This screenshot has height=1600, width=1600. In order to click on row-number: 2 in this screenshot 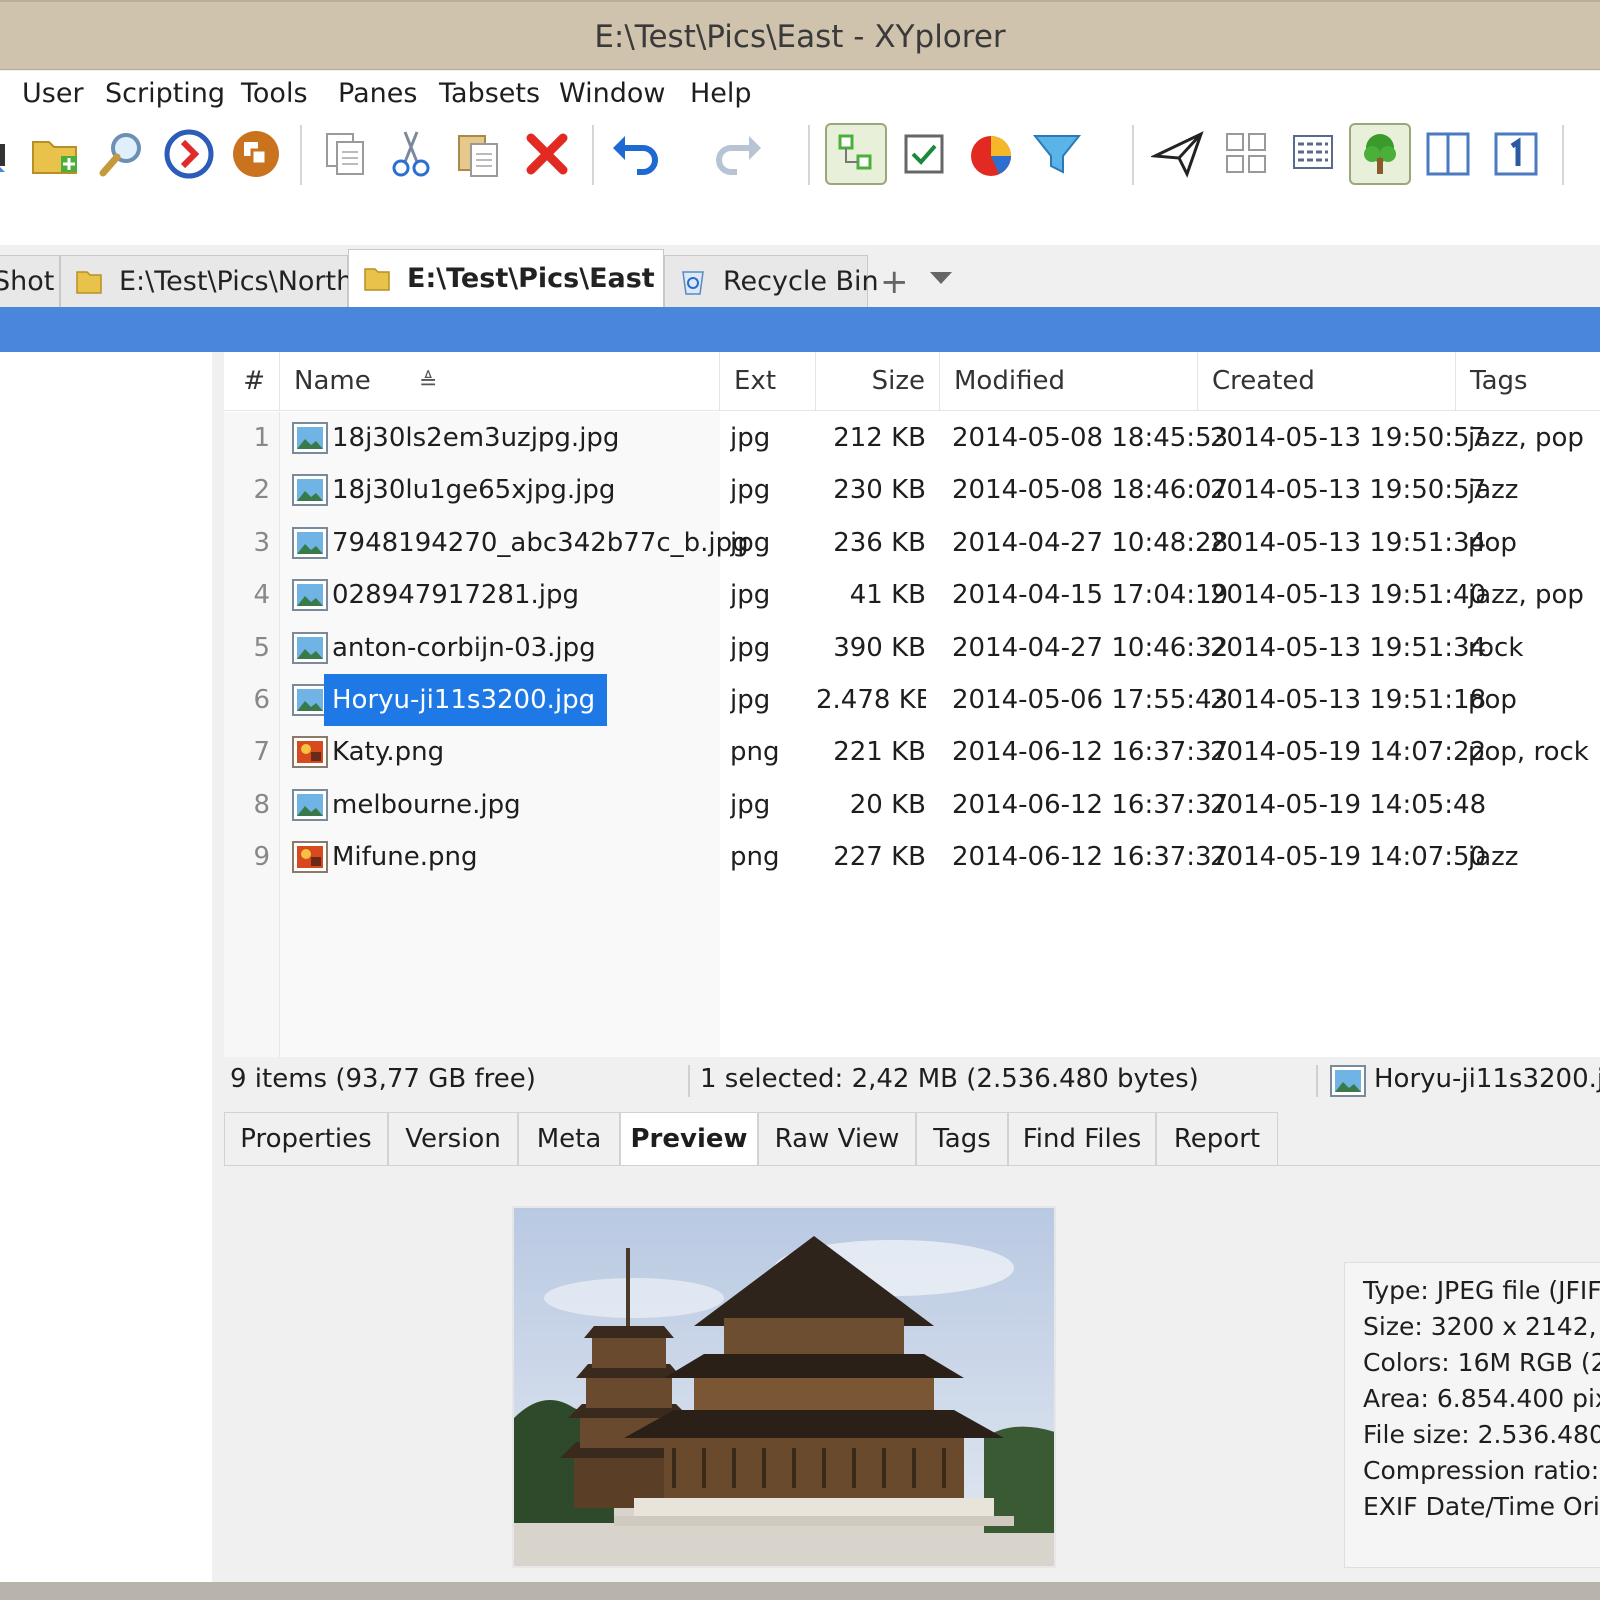, I will do `click(261, 490)`.